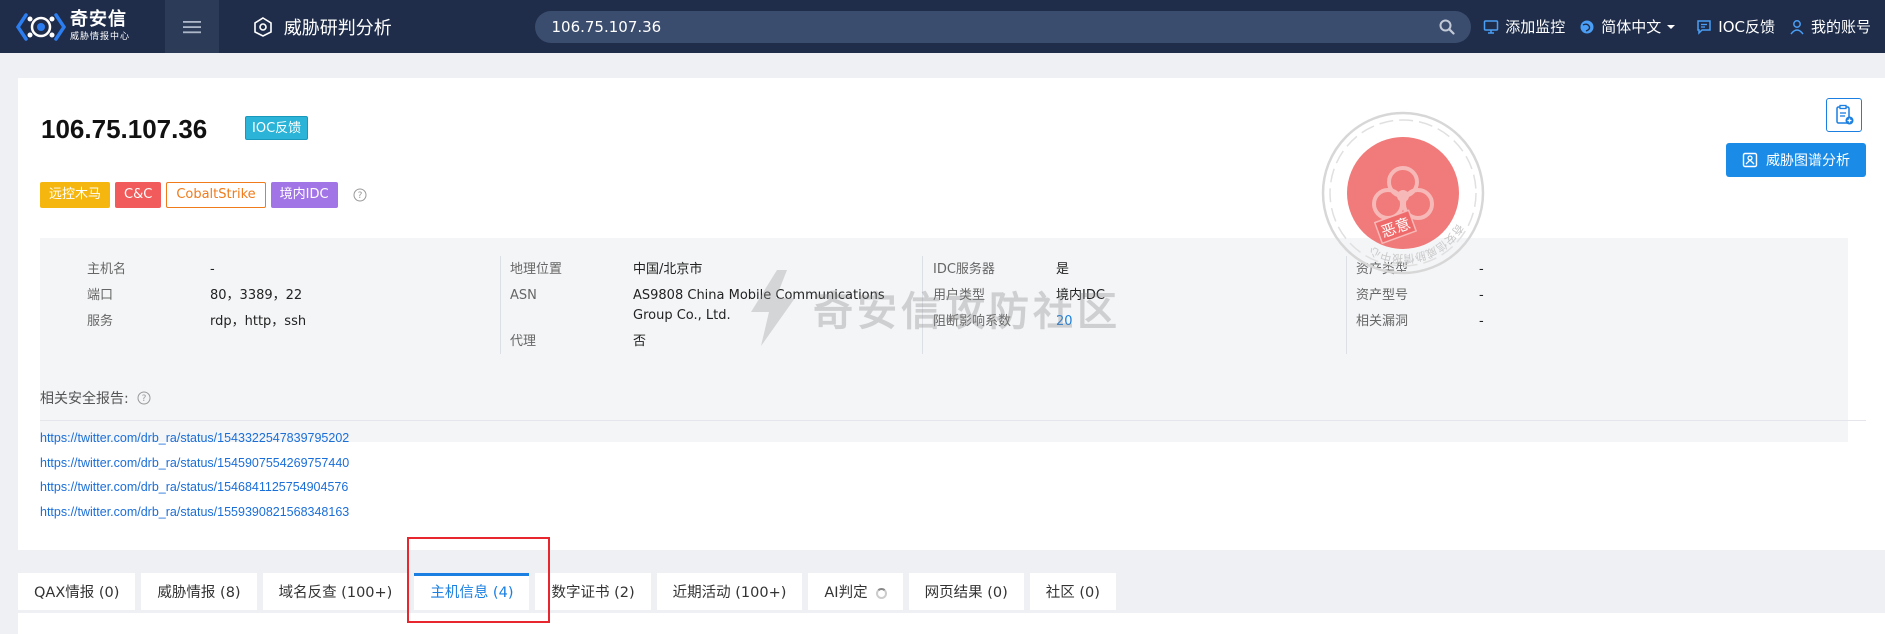 This screenshot has width=1885, height=634. I want to click on threat-analysis-icon, so click(262, 26).